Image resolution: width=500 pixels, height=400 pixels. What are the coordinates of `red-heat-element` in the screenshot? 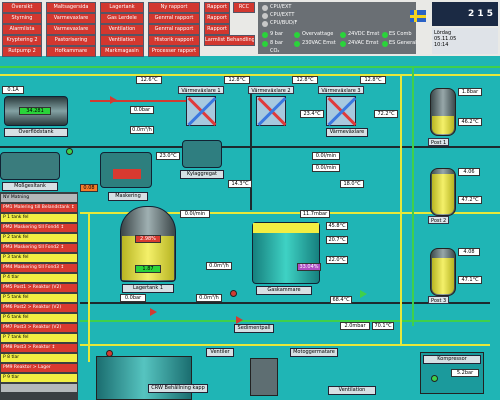 It's located at (127, 174).